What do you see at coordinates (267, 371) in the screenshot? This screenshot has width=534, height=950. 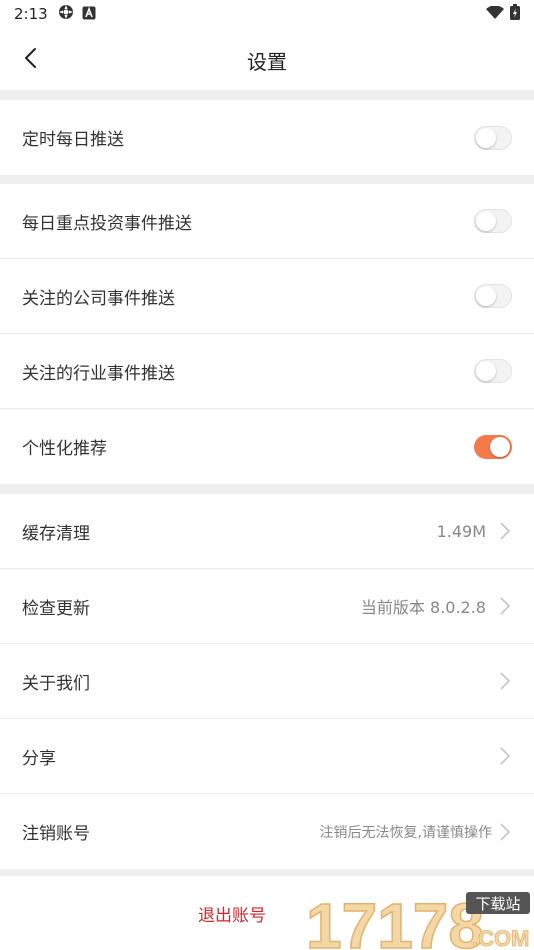 I see `setting-row-industry-event-push: 关注的行业事件推送` at bounding box center [267, 371].